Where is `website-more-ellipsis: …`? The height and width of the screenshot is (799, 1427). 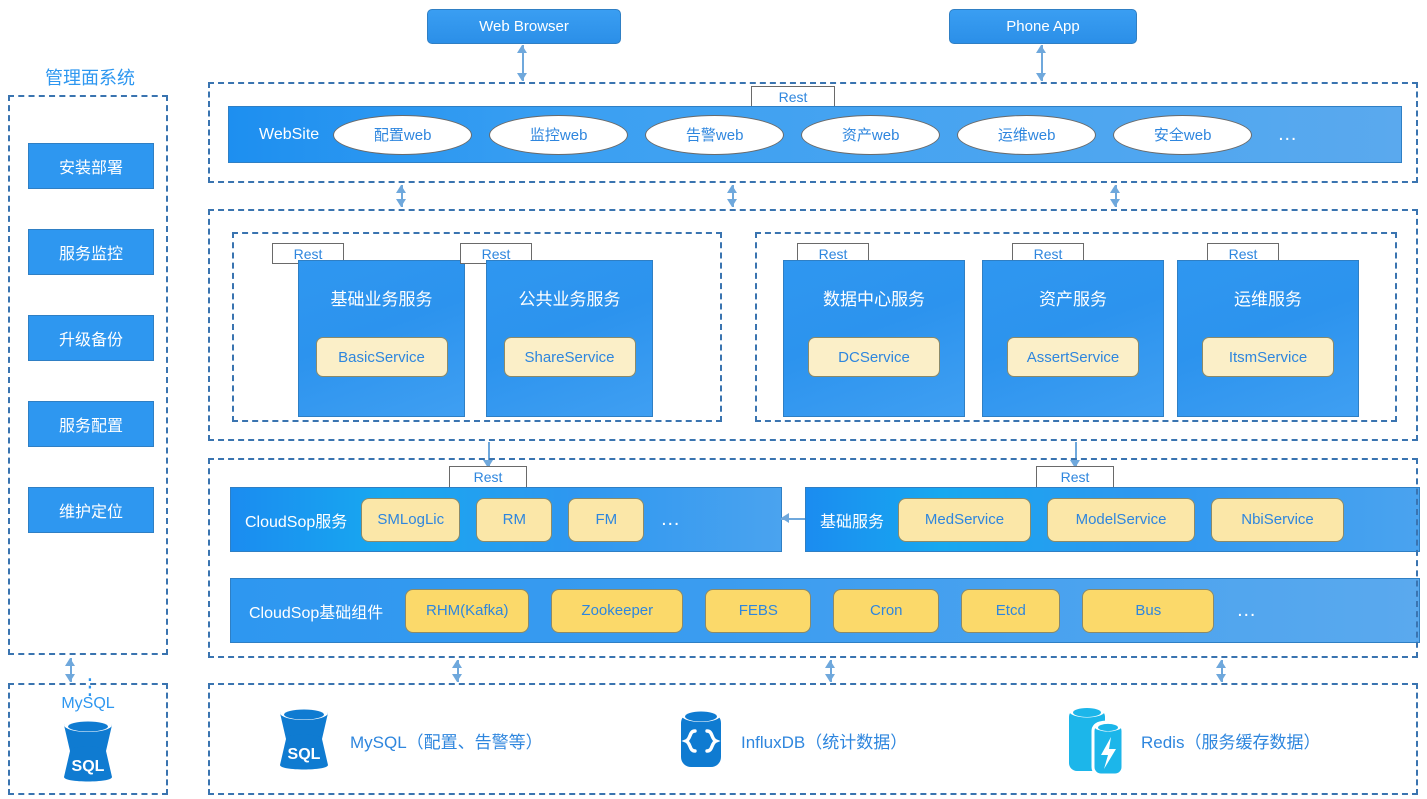 website-more-ellipsis: … is located at coordinates (1288, 134).